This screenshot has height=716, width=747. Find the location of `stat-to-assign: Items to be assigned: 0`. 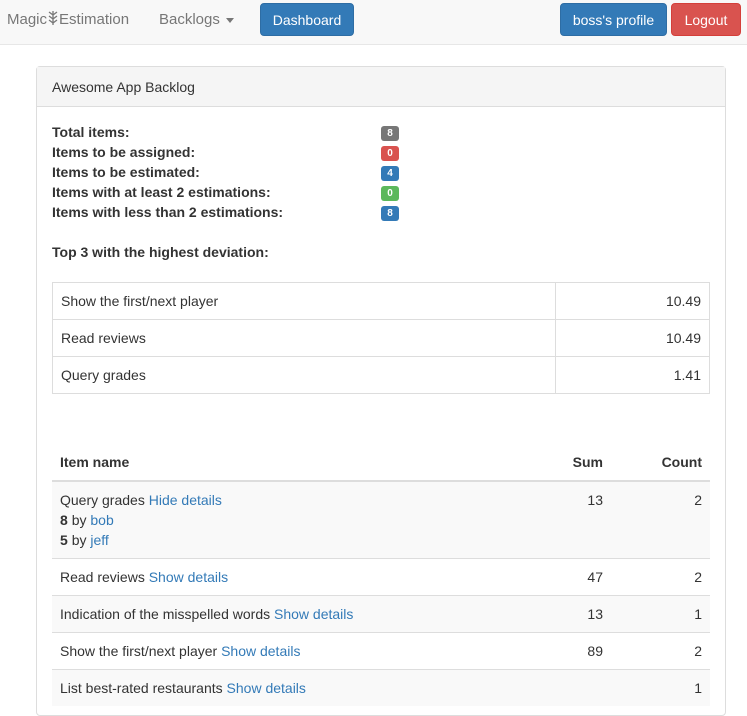

stat-to-assign: Items to be assigned: 0 is located at coordinates (382, 154).